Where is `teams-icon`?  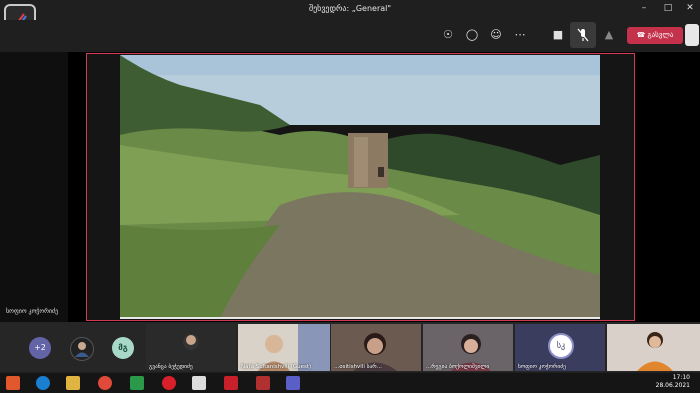
teams-icon is located at coordinates (293, 383).